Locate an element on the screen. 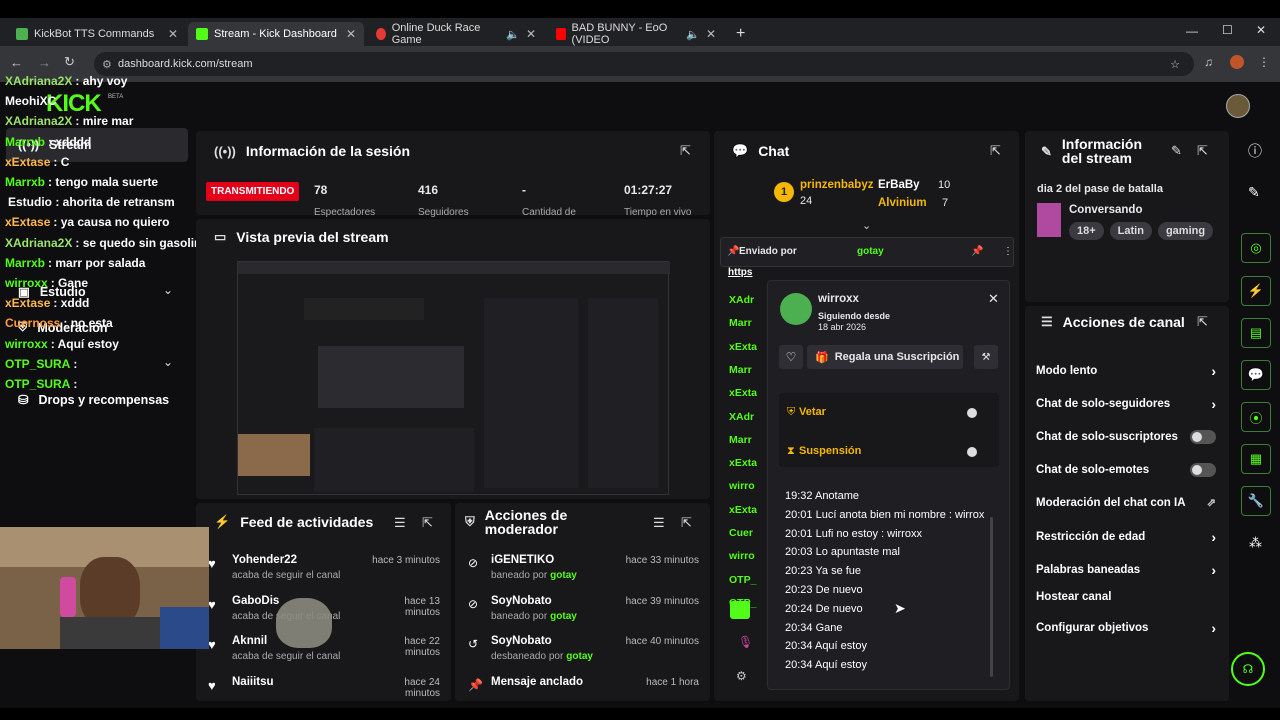 The width and height of the screenshot is (1280, 720). profile-avatar is located at coordinates (1237, 62).